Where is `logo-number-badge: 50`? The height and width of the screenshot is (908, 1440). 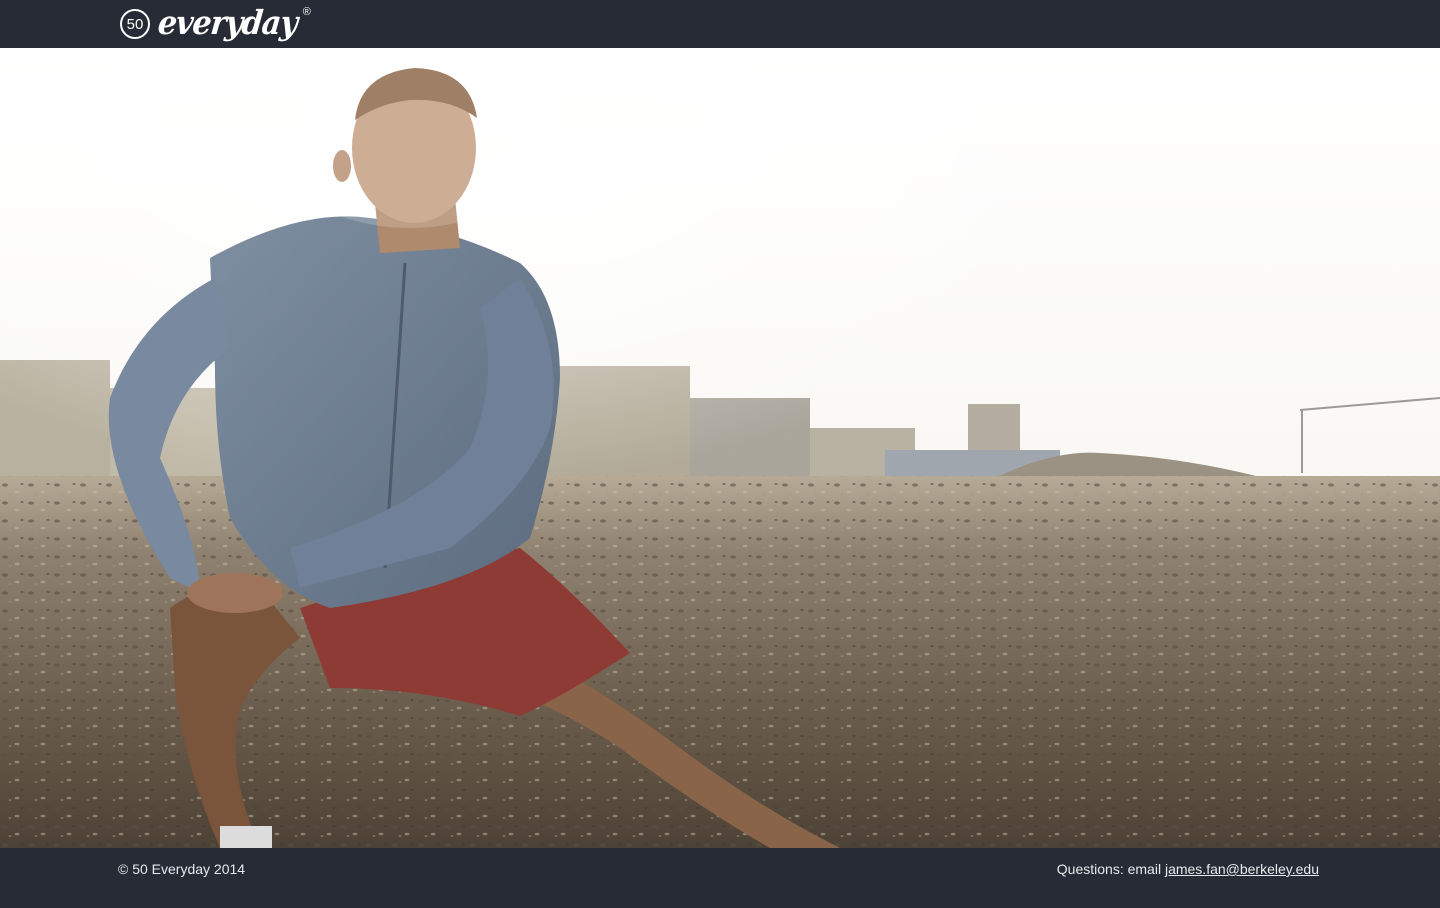
logo-number-badge: 50 is located at coordinates (135, 24).